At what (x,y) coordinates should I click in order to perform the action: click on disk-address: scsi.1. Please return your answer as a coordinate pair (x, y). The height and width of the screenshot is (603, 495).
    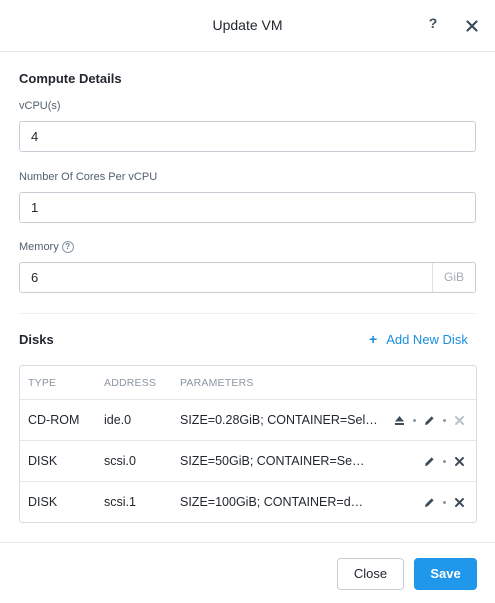
    Looking at the image, I should click on (120, 502).